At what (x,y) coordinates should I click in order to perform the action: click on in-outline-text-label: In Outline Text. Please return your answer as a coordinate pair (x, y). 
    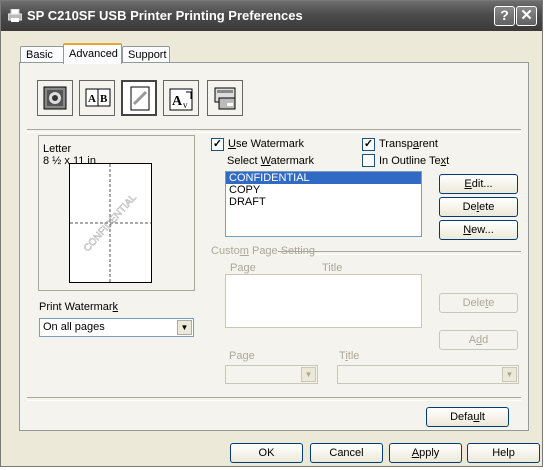
    Looking at the image, I should click on (414, 161).